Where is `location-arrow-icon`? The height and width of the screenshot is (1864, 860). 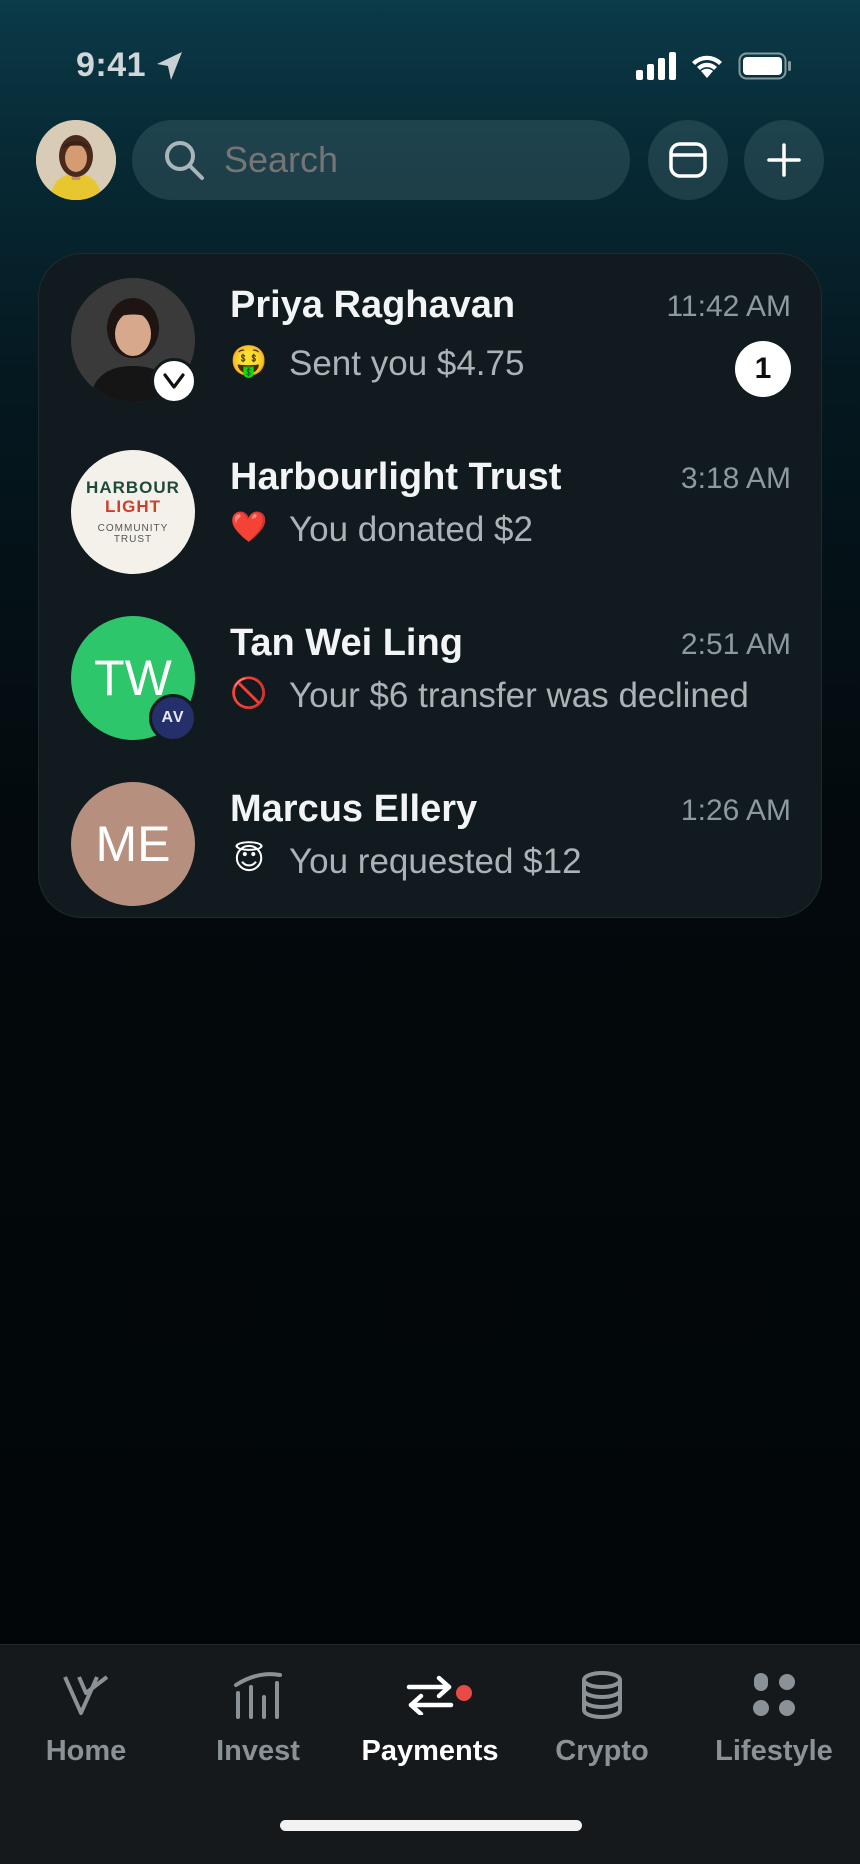 location-arrow-icon is located at coordinates (169, 66).